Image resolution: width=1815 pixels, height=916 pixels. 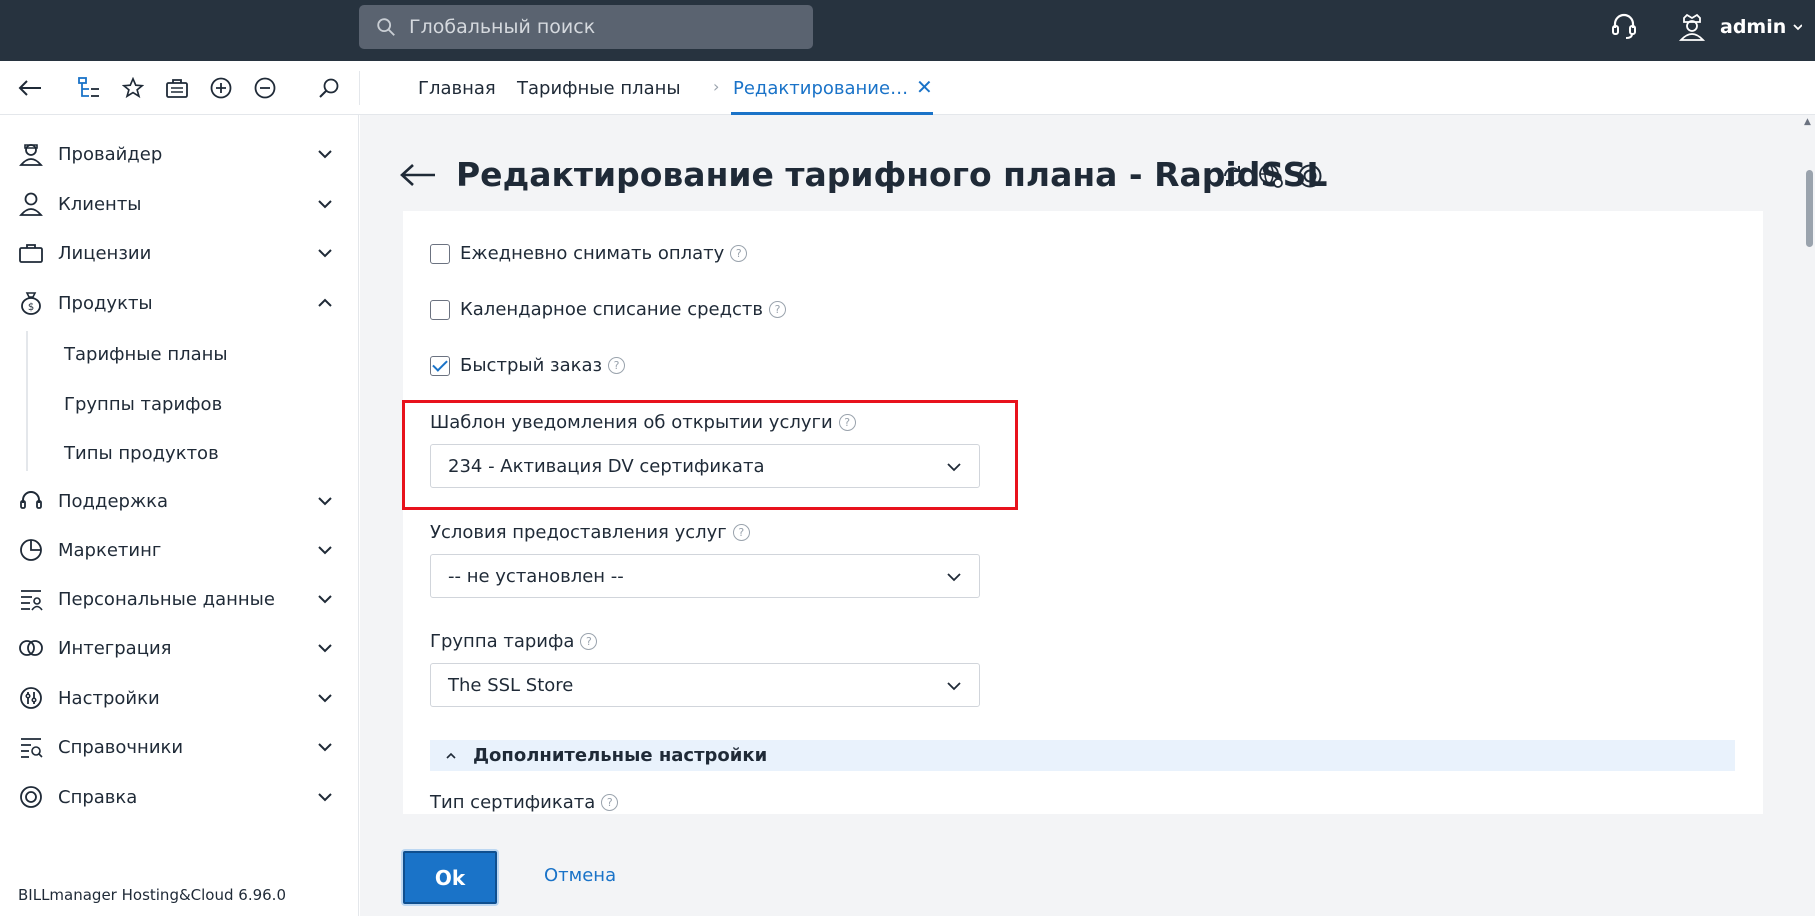 What do you see at coordinates (179, 154) in the screenshot?
I see `sidebar-item-provider: Провайдер` at bounding box center [179, 154].